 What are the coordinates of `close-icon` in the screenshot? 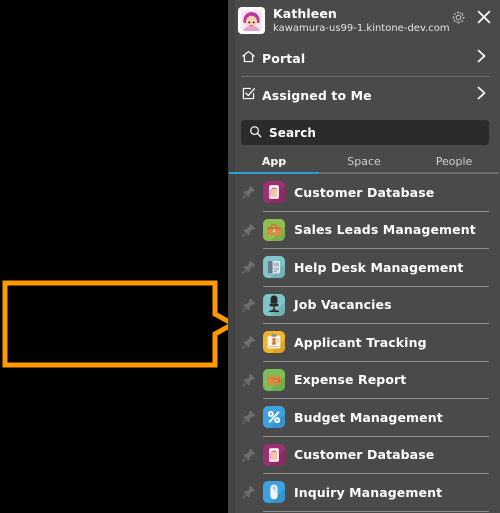 It's located at (484, 19).